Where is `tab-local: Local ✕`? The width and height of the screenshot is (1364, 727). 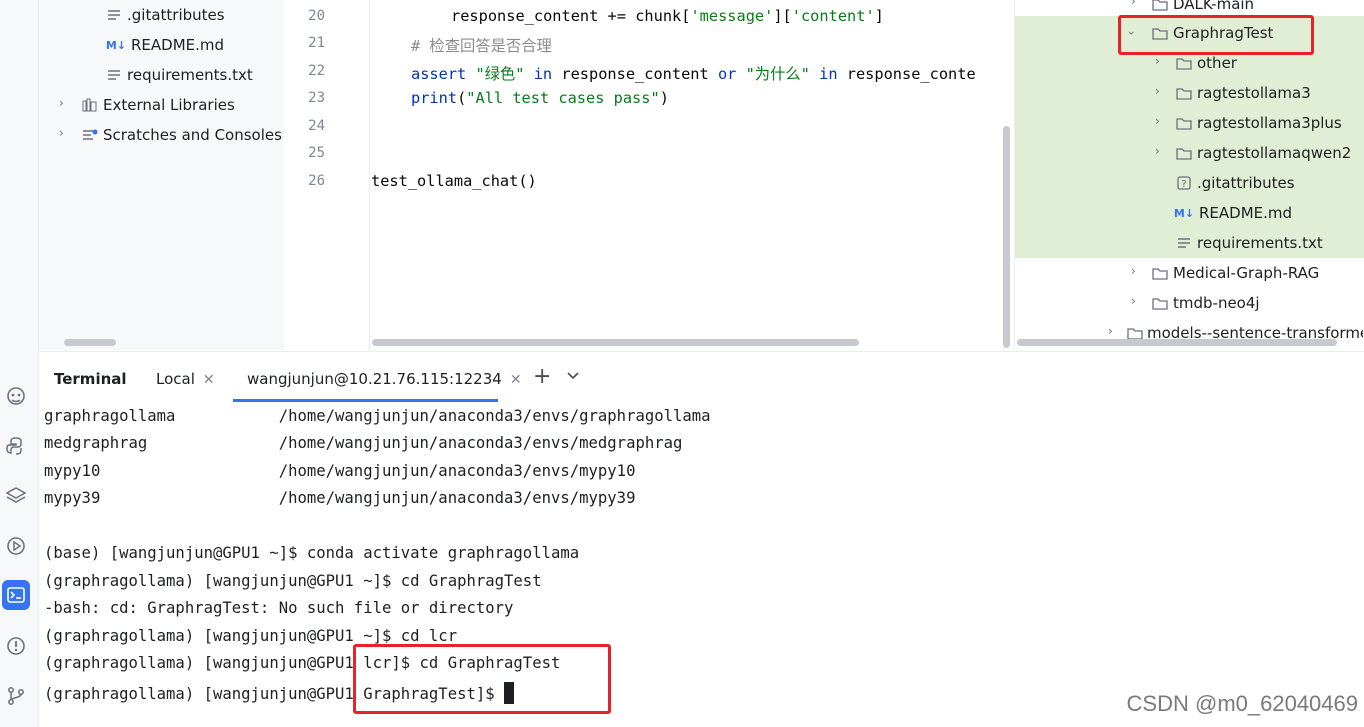
tab-local: Local ✕ is located at coordinates (185, 379).